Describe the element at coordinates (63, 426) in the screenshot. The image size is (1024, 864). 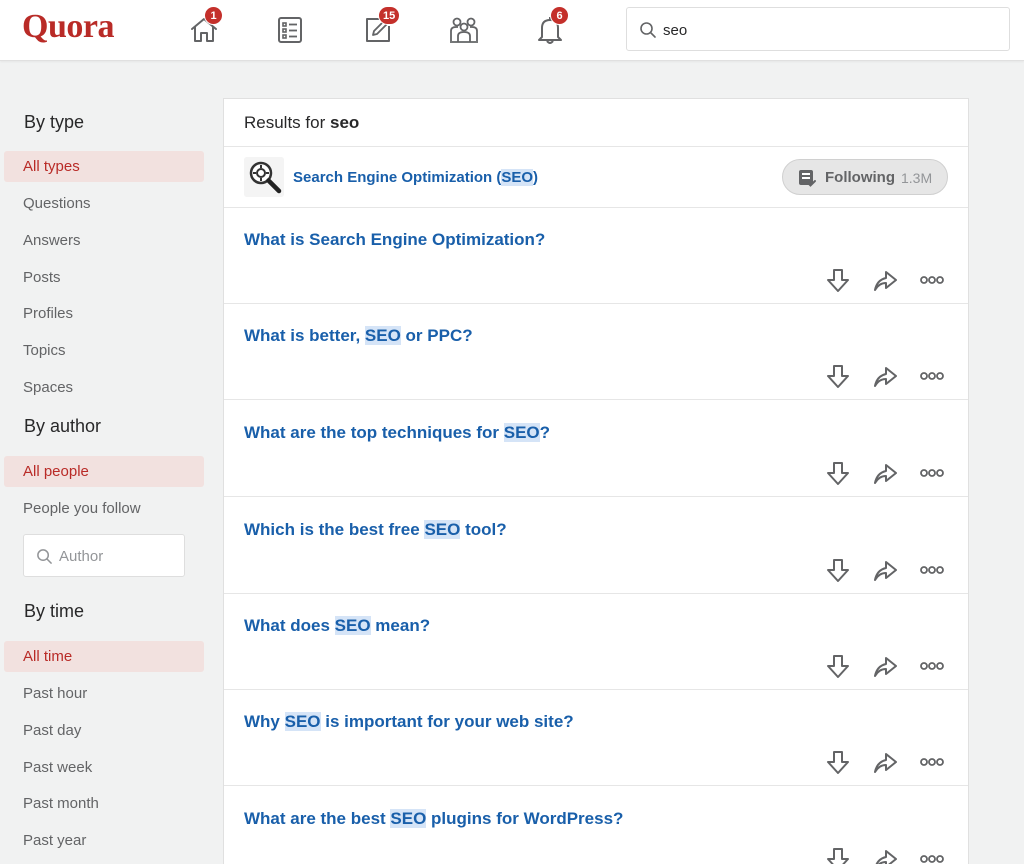
I see `by-author-heading: By author` at that location.